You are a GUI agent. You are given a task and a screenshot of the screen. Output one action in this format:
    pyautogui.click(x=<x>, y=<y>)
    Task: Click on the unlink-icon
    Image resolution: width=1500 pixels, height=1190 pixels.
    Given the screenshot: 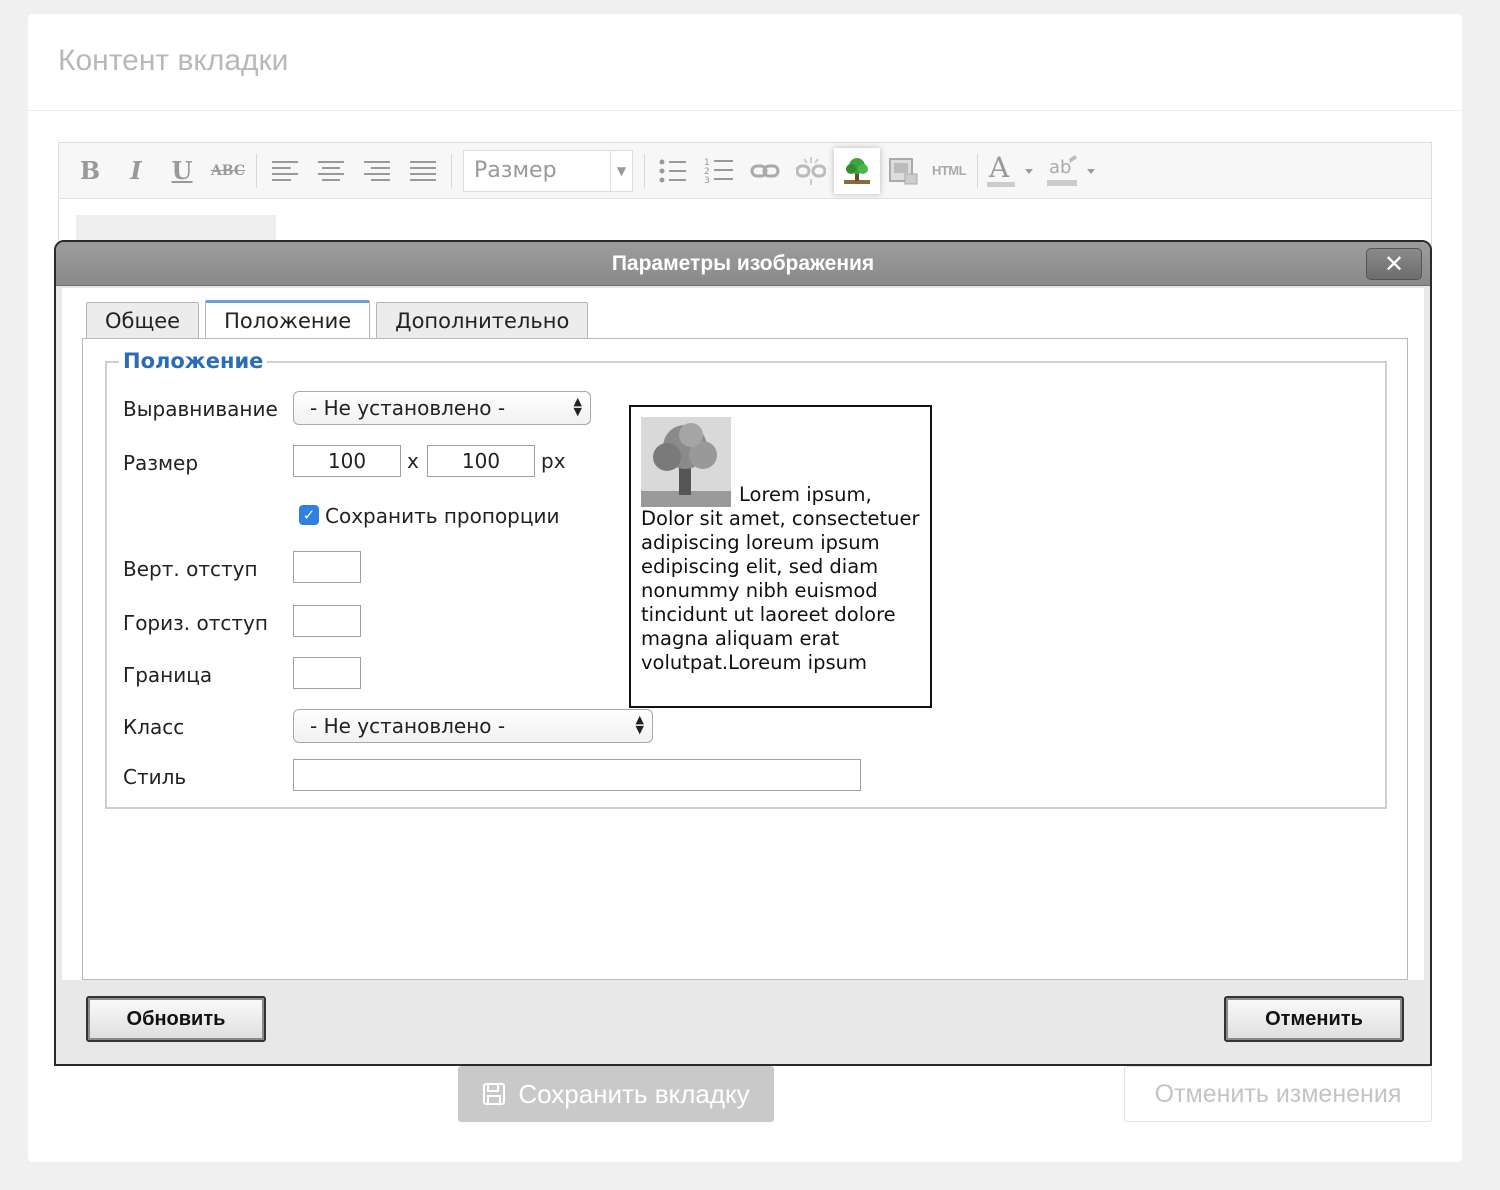 What is the action you would take?
    pyautogui.click(x=811, y=171)
    